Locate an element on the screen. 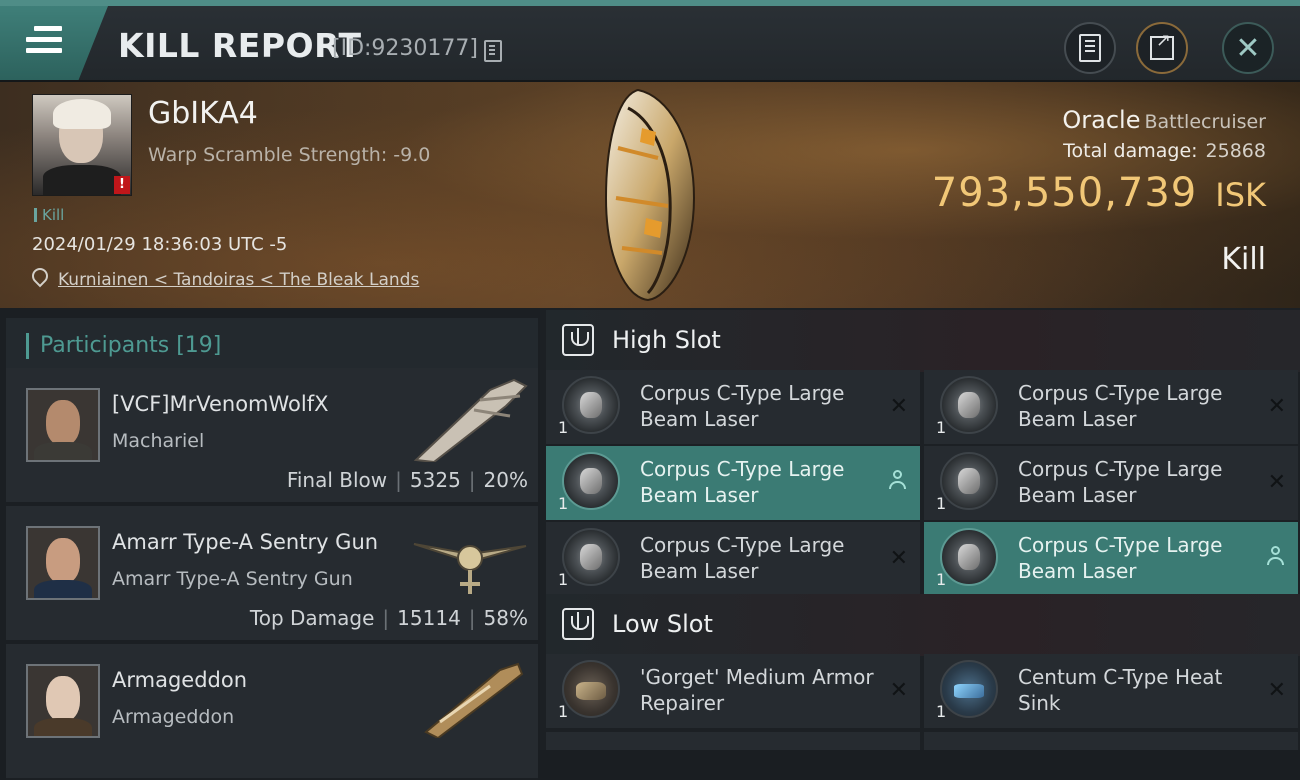 Image resolution: width=1300 pixels, height=780 pixels. victim-ship-render is located at coordinates (650, 195).